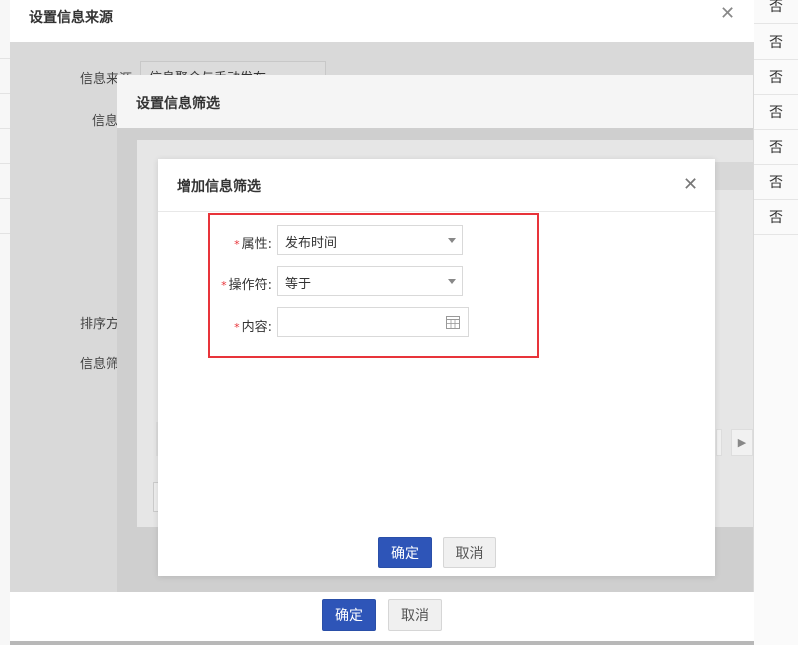 Image resolution: width=798 pixels, height=645 pixels. I want to click on pager-next-button: ▶, so click(742, 442).